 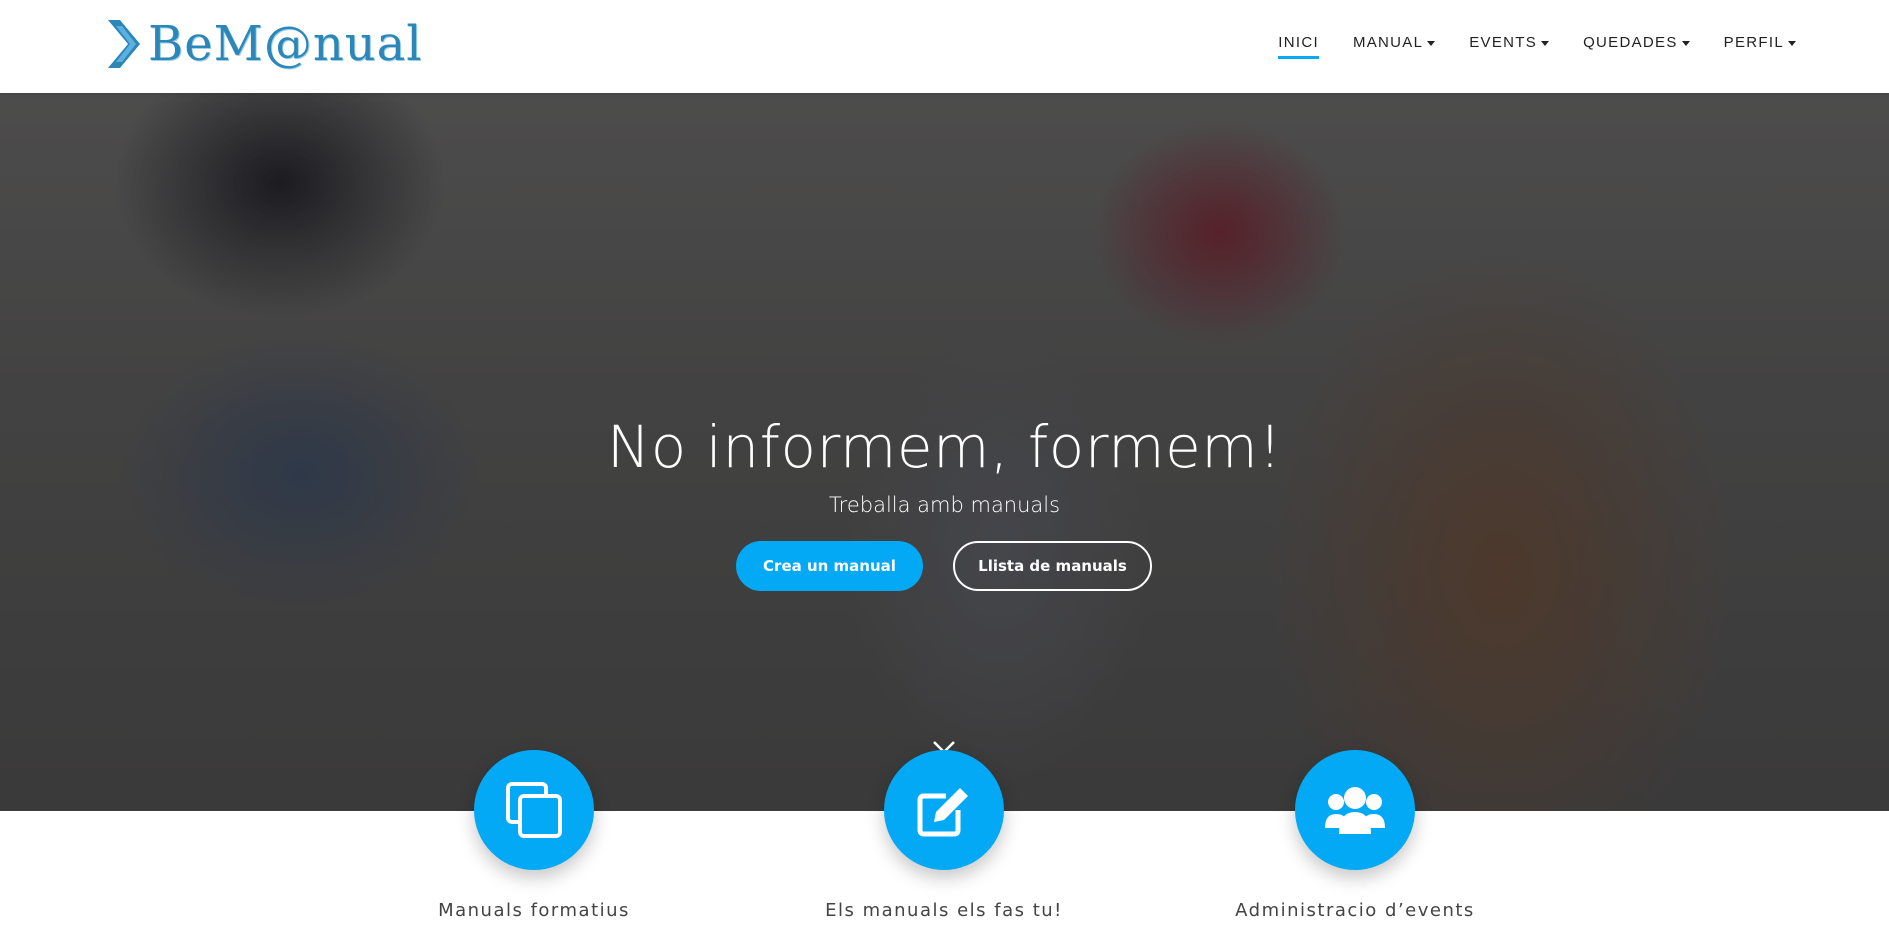 I want to click on feature-label: Manuals formatius, so click(x=534, y=910).